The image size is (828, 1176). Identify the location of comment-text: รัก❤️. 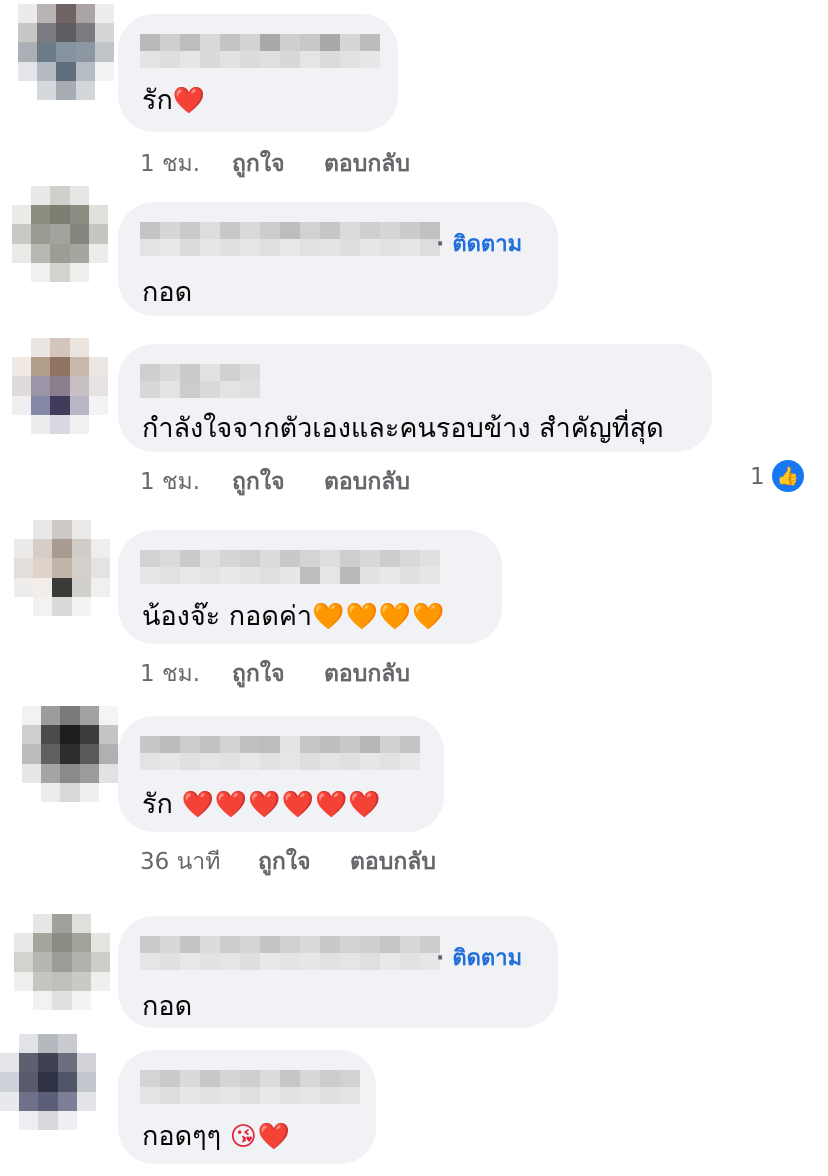
(174, 100).